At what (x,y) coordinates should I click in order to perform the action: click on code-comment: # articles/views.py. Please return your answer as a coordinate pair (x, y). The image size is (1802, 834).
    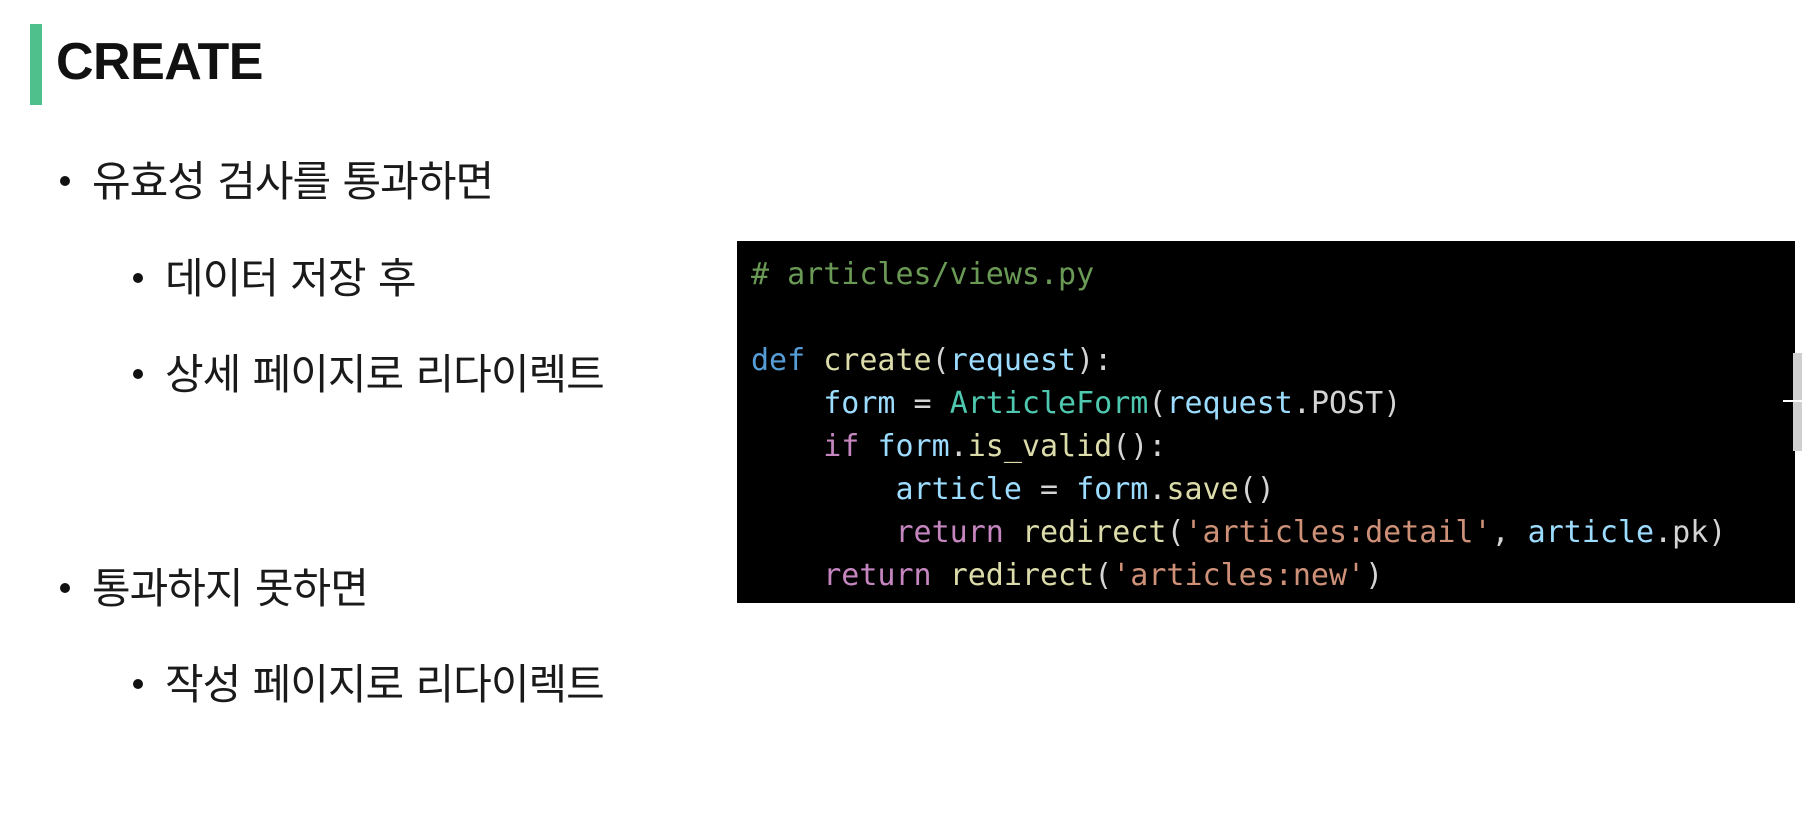
    Looking at the image, I should click on (923, 274).